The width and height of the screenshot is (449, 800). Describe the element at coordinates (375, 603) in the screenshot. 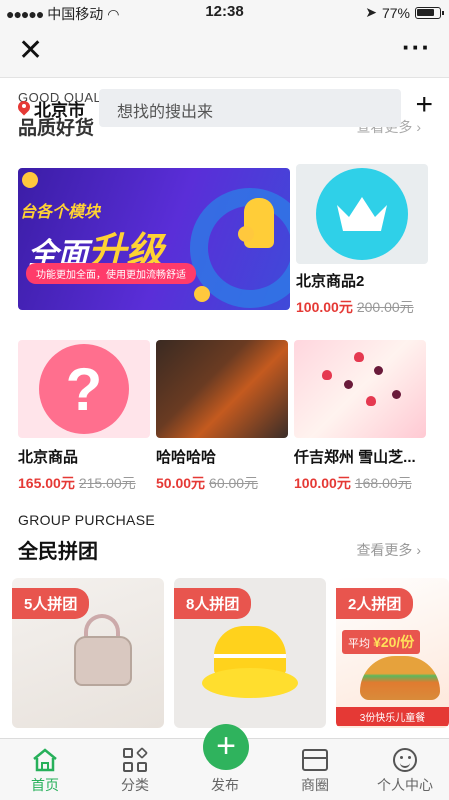

I see `group-tag: 2人拼团` at that location.